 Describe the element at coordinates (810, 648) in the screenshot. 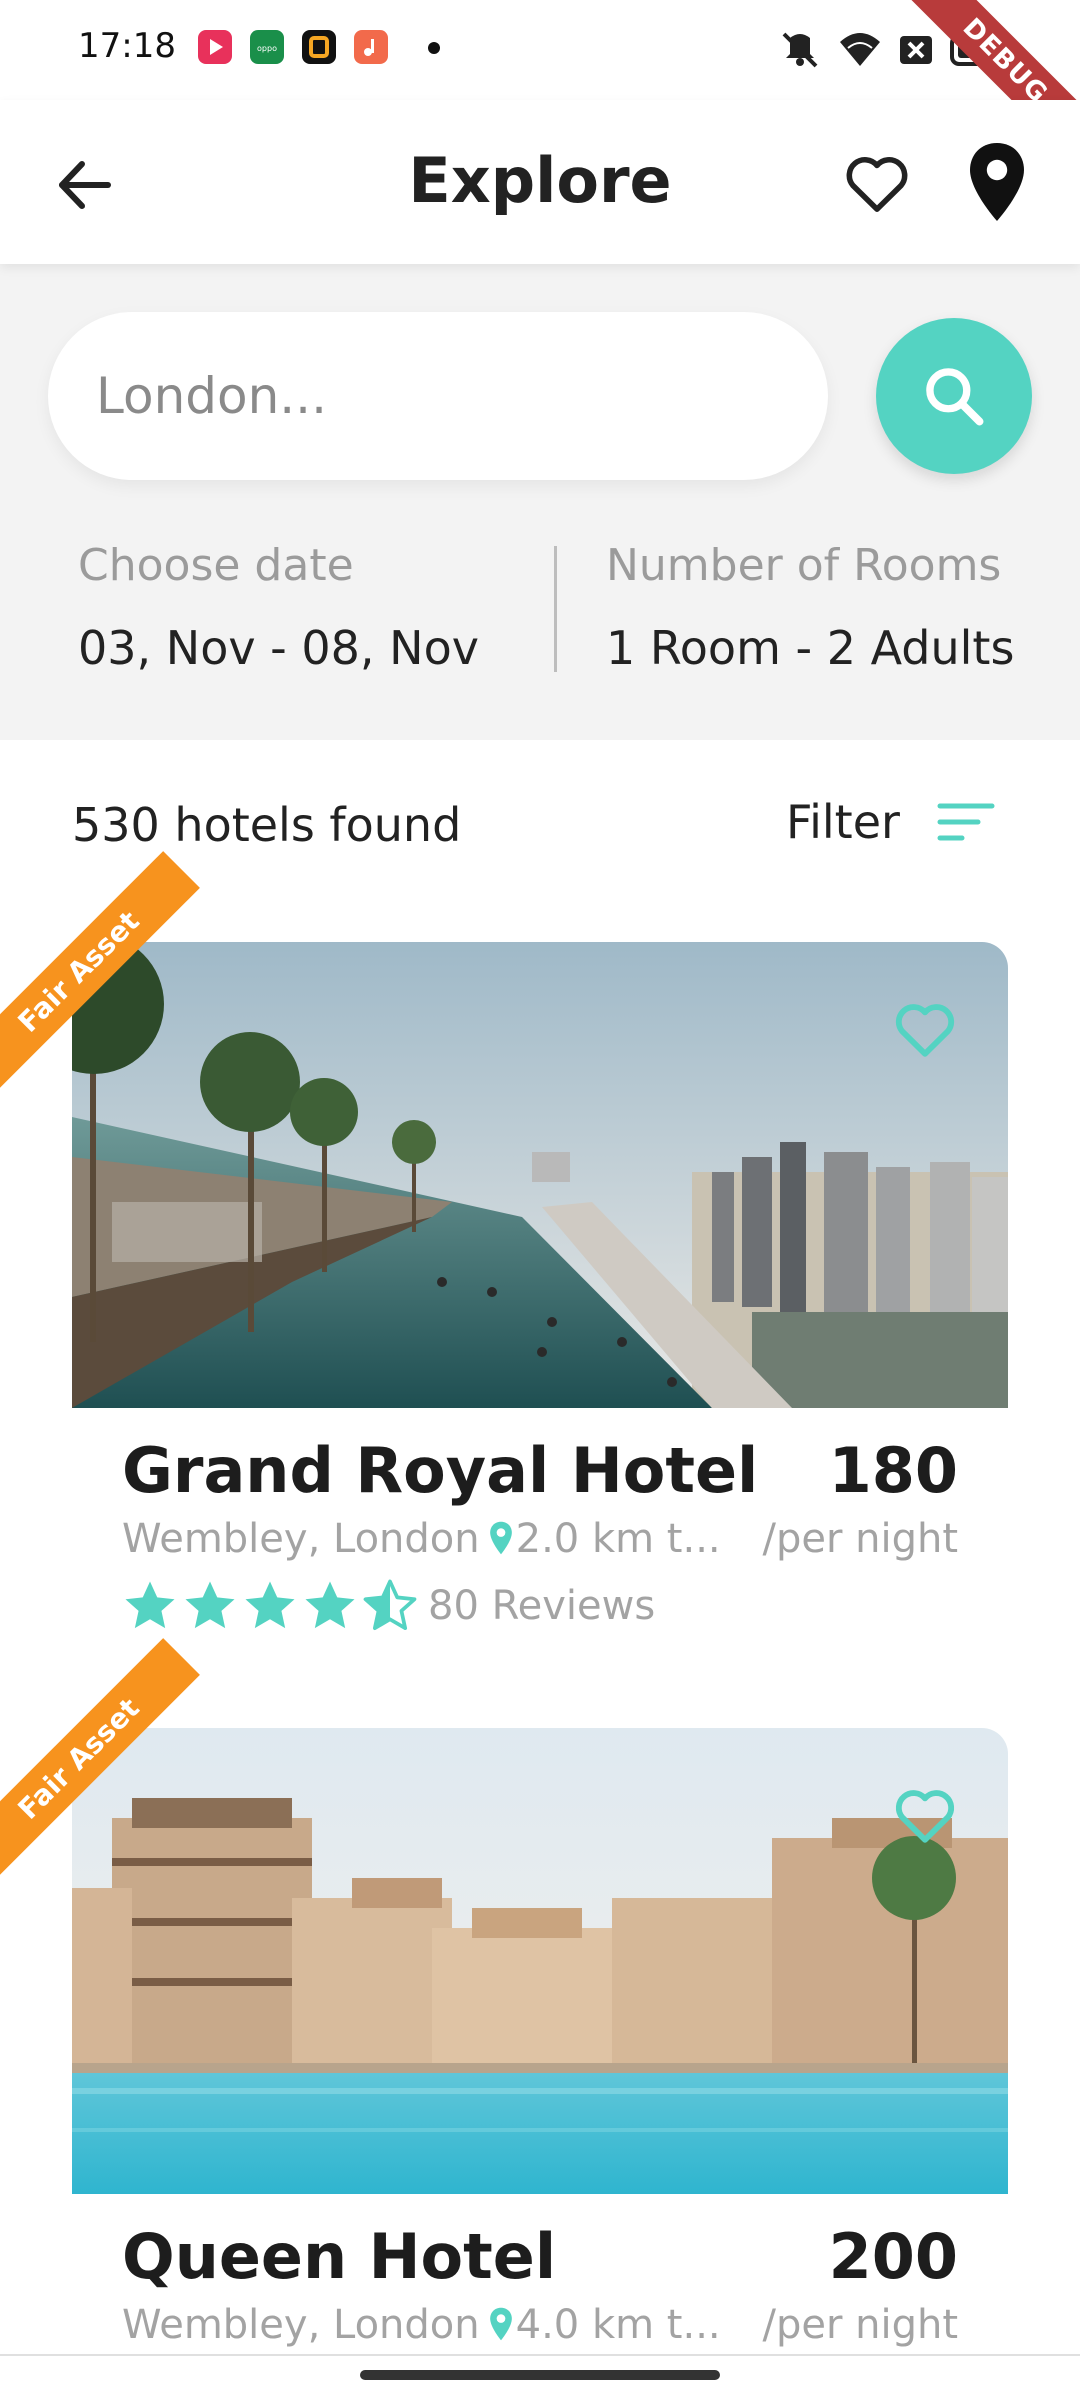

I see `rooms-value: 1 Room - 2 Adults` at that location.